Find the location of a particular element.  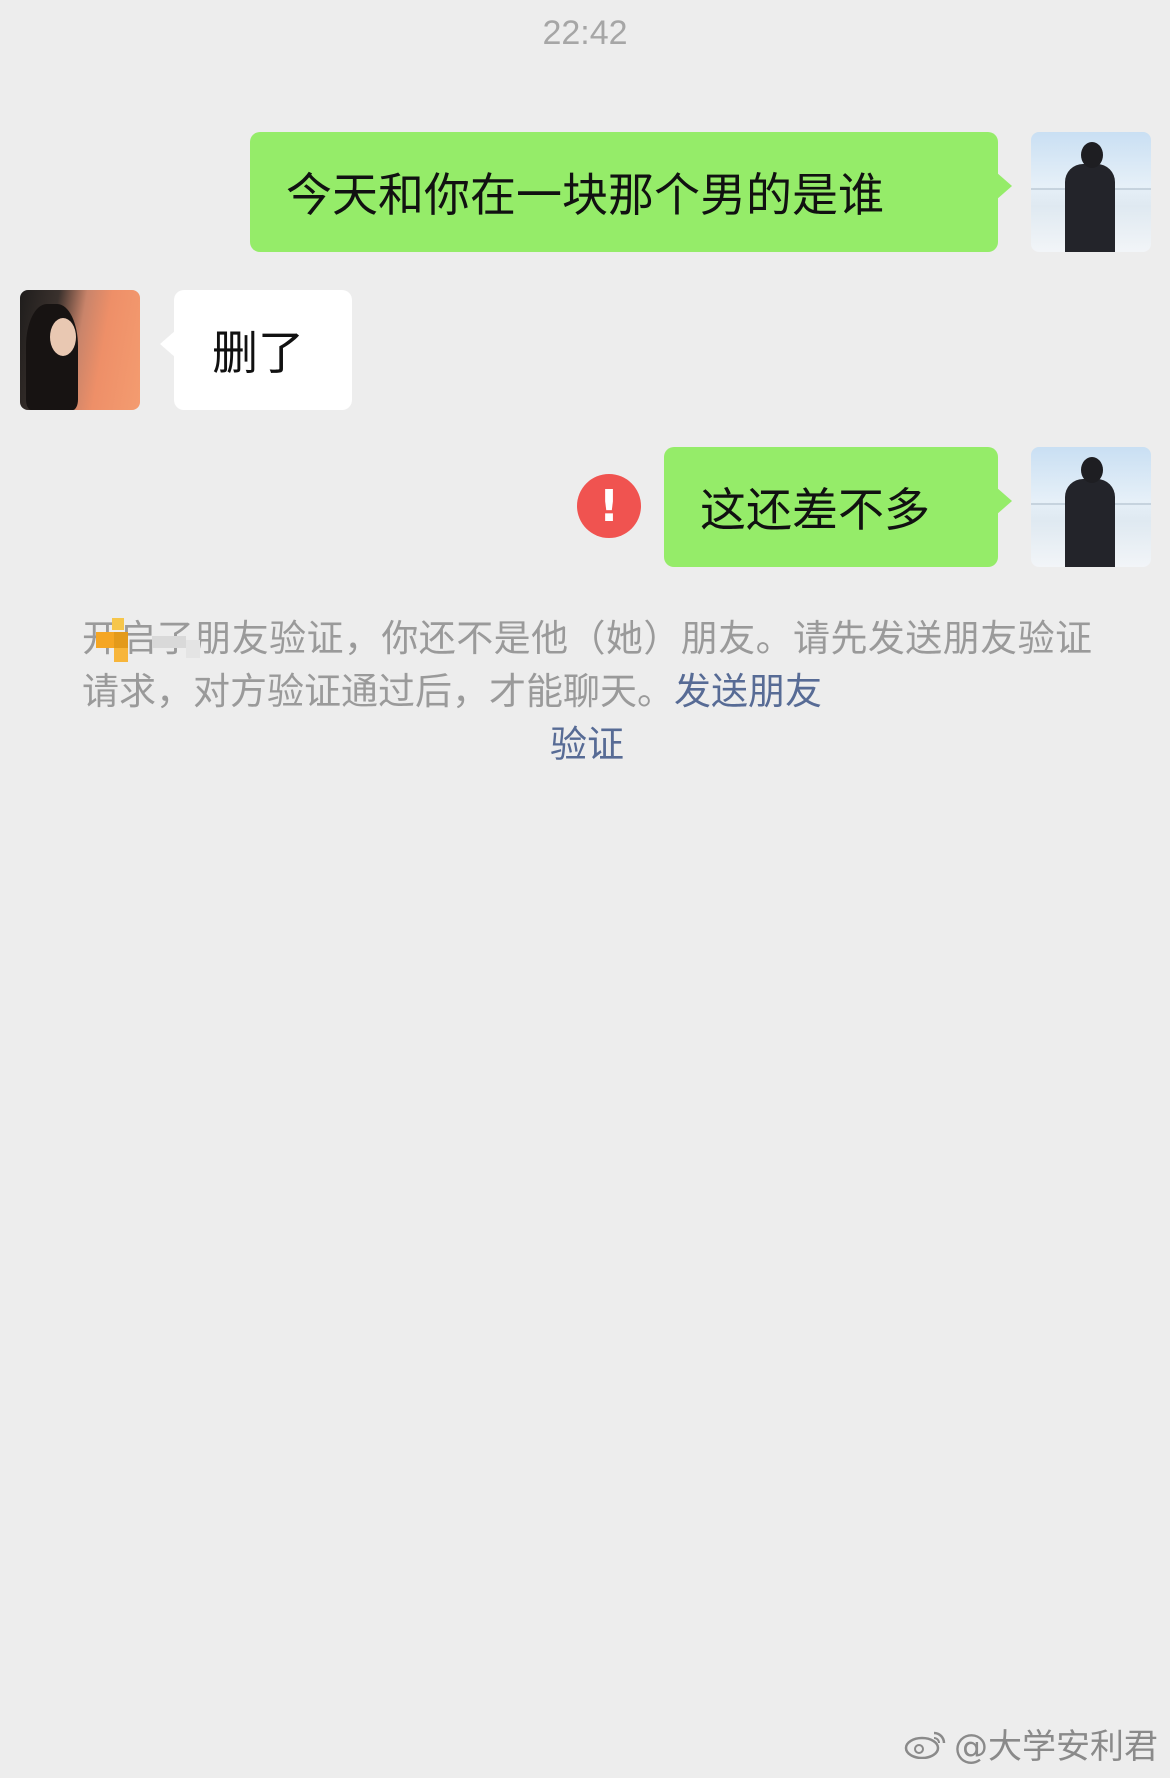

contact-avatar is located at coordinates (80, 350).